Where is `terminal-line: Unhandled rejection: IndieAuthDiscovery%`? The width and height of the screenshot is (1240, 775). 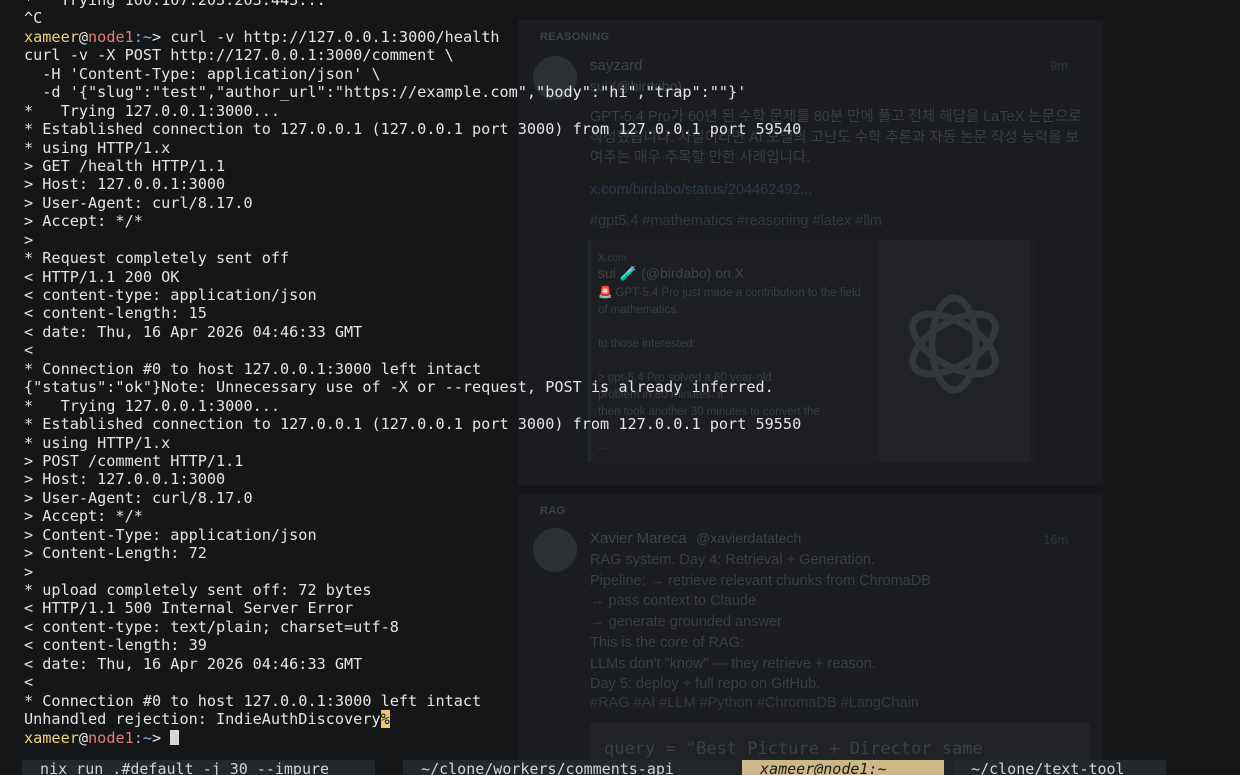
terminal-line: Unhandled rejection: IndieAuthDiscovery% is located at coordinates (632, 719).